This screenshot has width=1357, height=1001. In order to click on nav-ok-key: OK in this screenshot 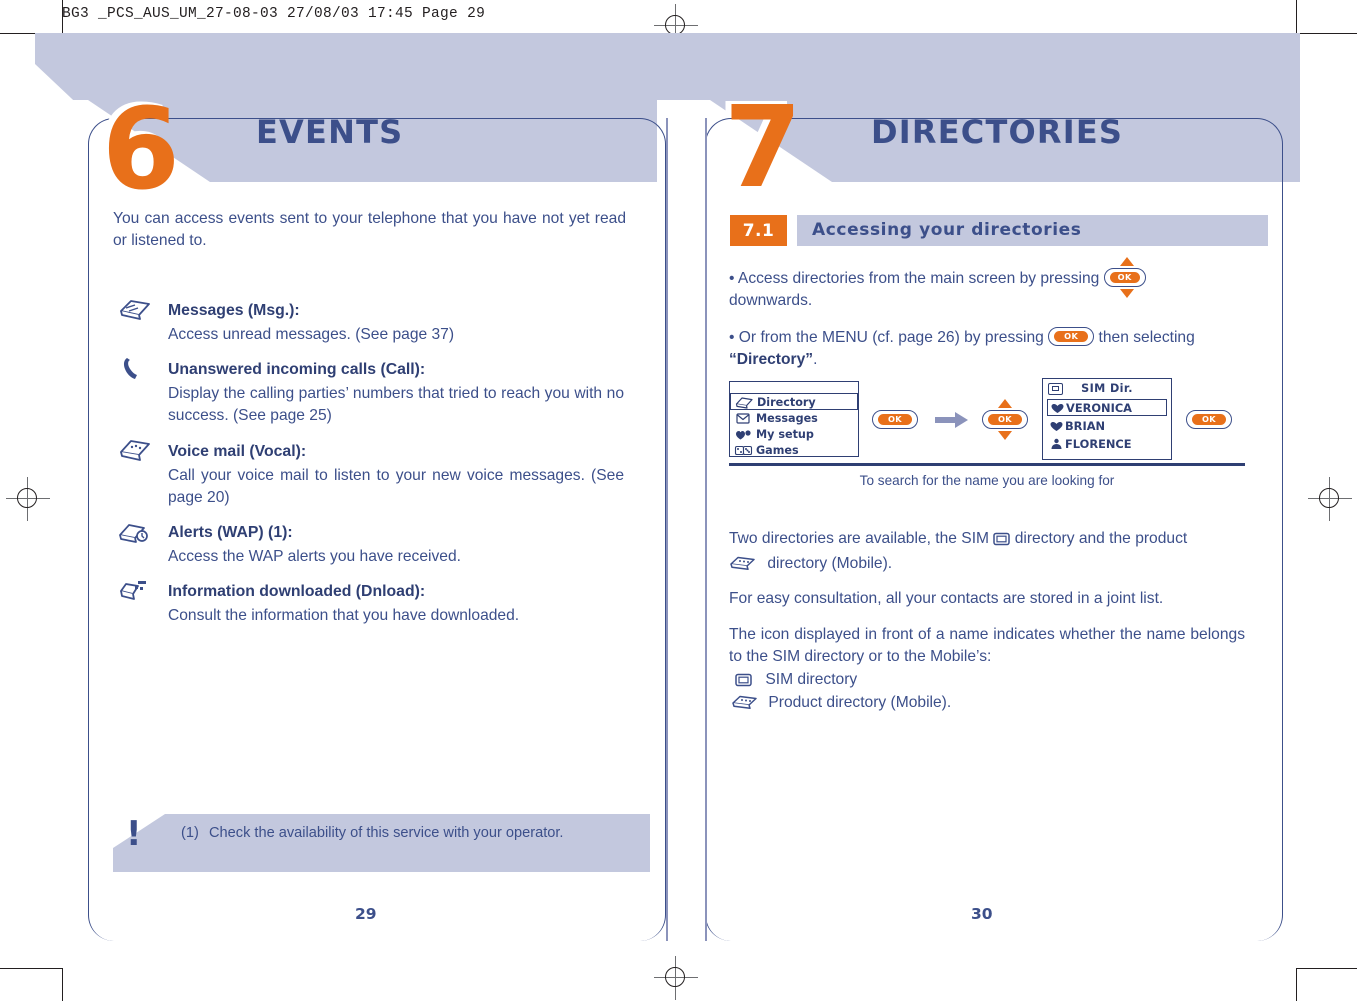, I will do `click(1126, 277)`.